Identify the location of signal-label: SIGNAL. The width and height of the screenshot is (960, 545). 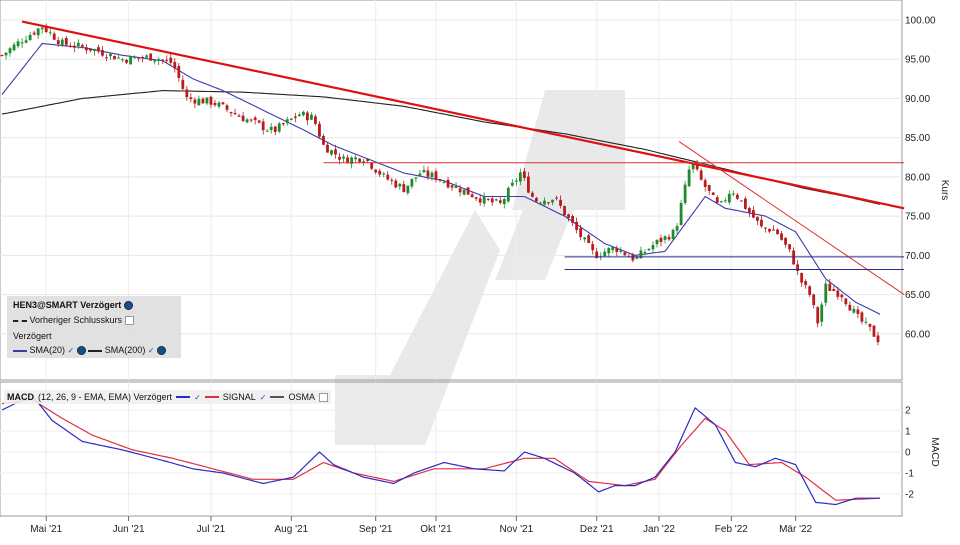
(239, 397).